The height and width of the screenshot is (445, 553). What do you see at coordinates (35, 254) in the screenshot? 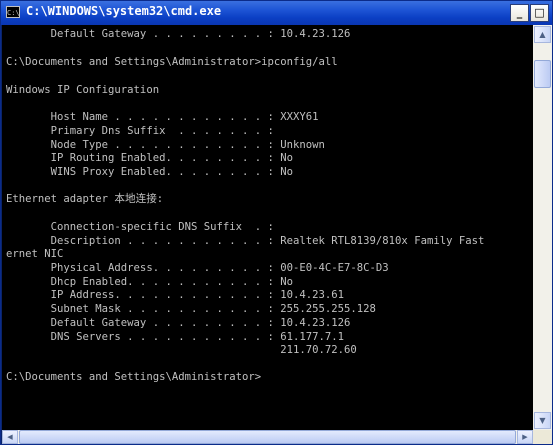
I see `console-line: ernet NIC` at bounding box center [35, 254].